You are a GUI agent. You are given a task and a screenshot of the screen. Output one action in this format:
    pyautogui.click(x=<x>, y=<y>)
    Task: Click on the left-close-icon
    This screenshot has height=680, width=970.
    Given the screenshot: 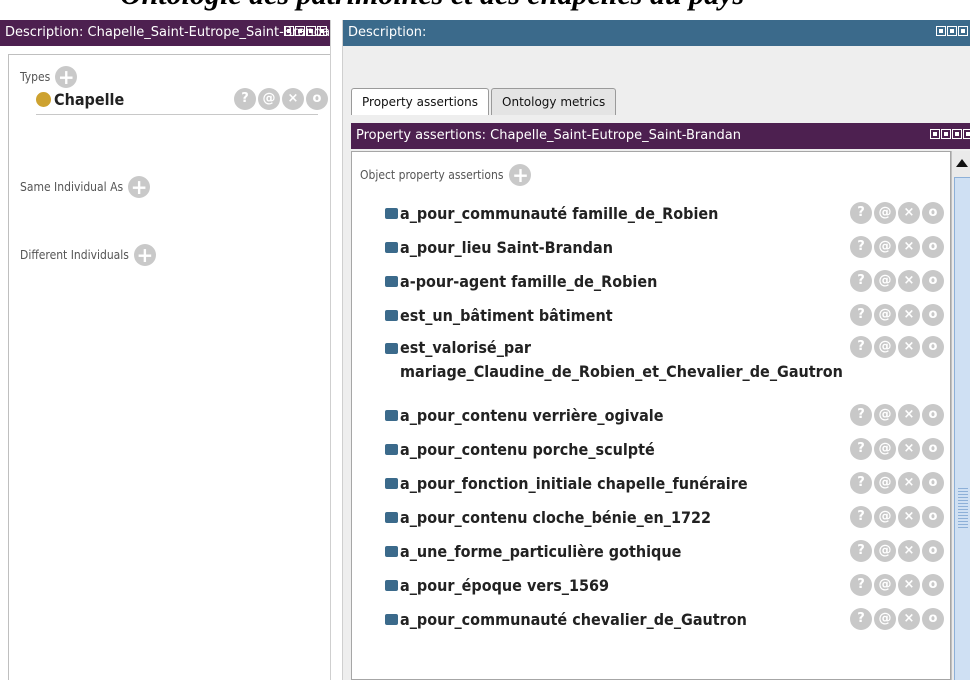 What is the action you would take?
    pyautogui.click(x=322, y=31)
    